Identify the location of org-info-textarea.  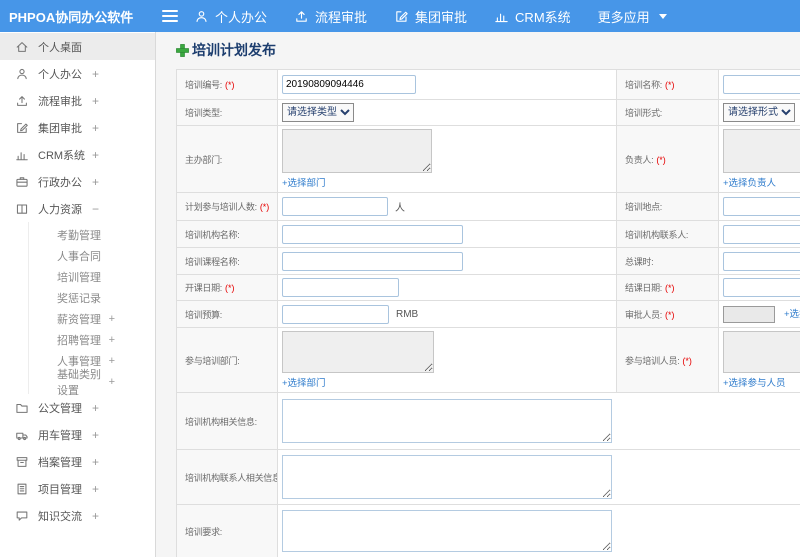
(447, 421).